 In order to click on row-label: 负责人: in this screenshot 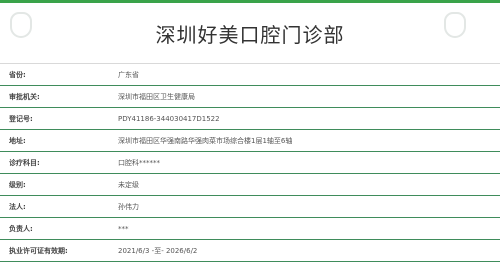, I will do `click(21, 229)`.